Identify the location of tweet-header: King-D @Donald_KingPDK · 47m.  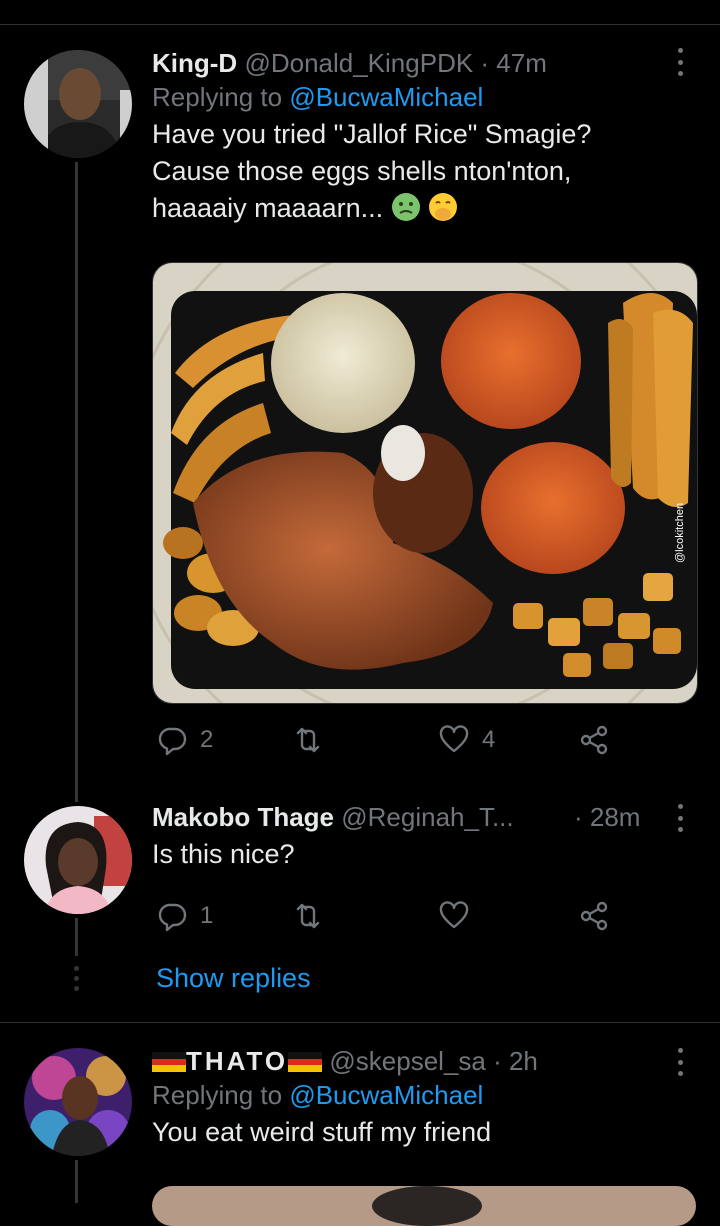
(424, 63).